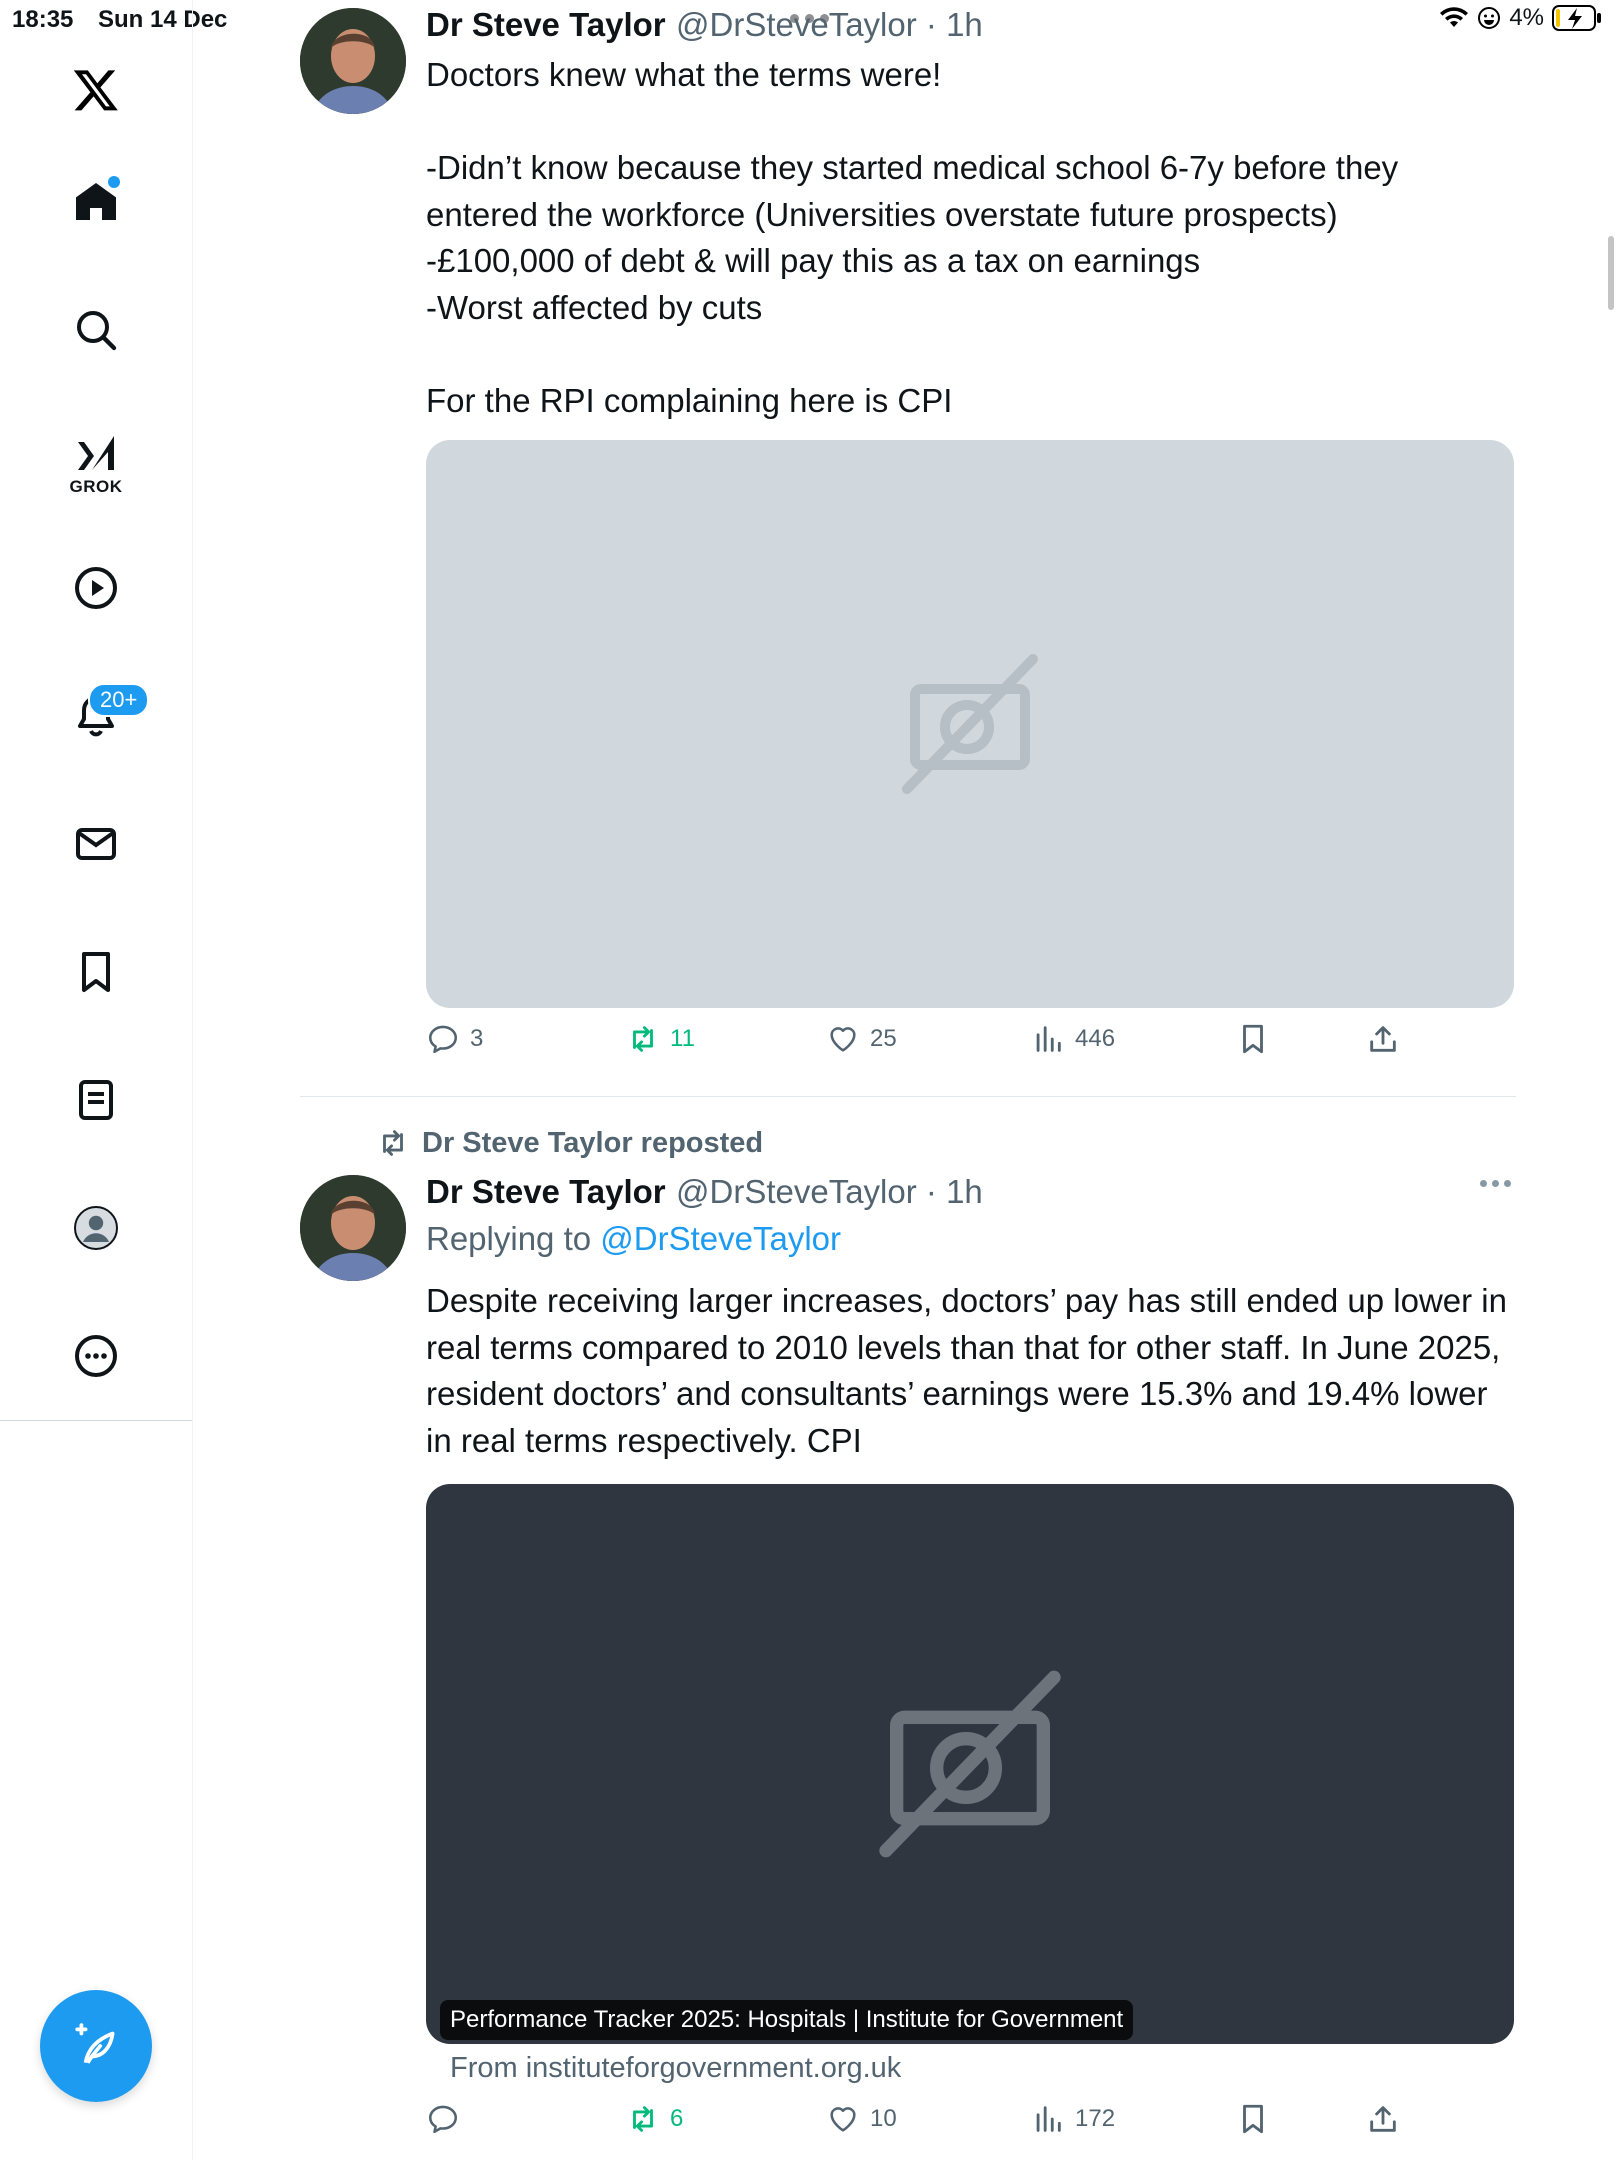  What do you see at coordinates (509, 1238) in the screenshot?
I see `replying-prefix: Replying to` at bounding box center [509, 1238].